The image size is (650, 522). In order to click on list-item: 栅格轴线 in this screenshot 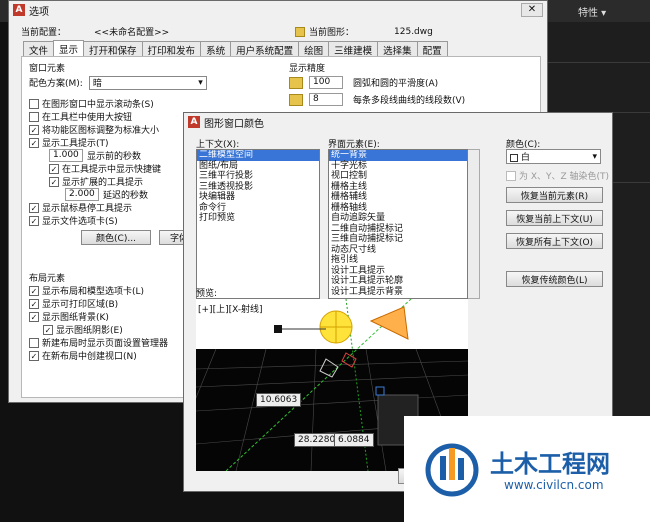, I will do `click(398, 208)`.